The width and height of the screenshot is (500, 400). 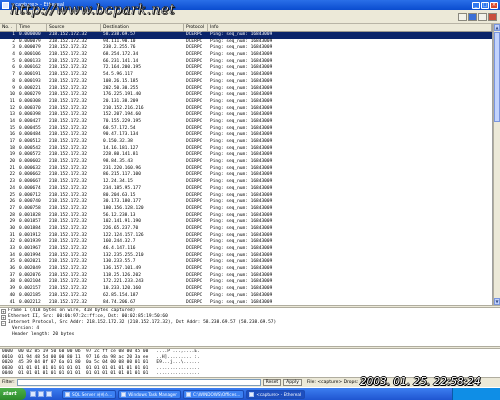 I want to click on task-label: Windows Task Manager, so click(x=152, y=394).